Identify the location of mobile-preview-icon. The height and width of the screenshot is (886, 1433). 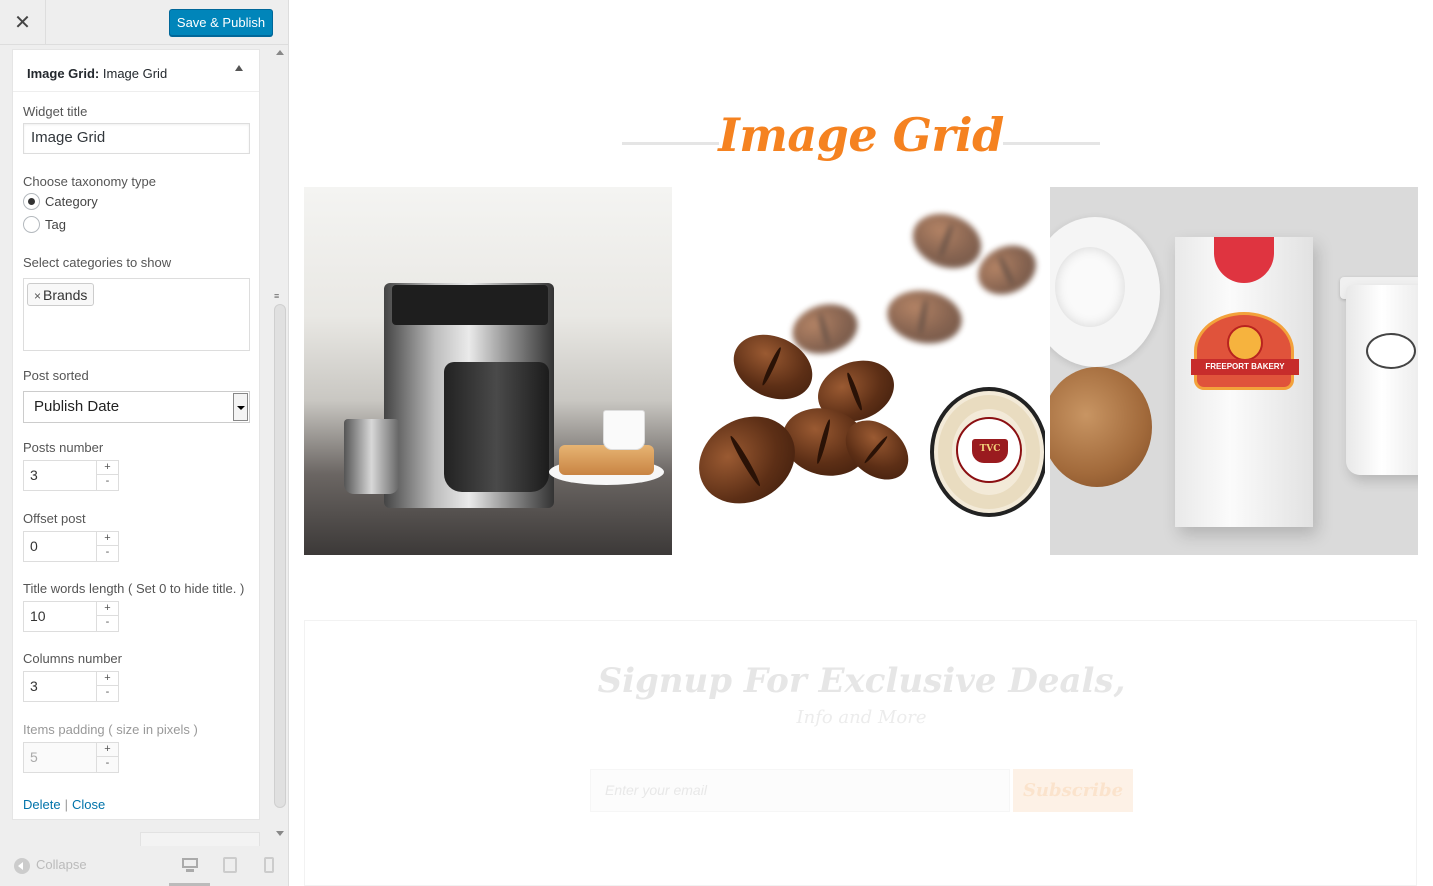
(271, 865).